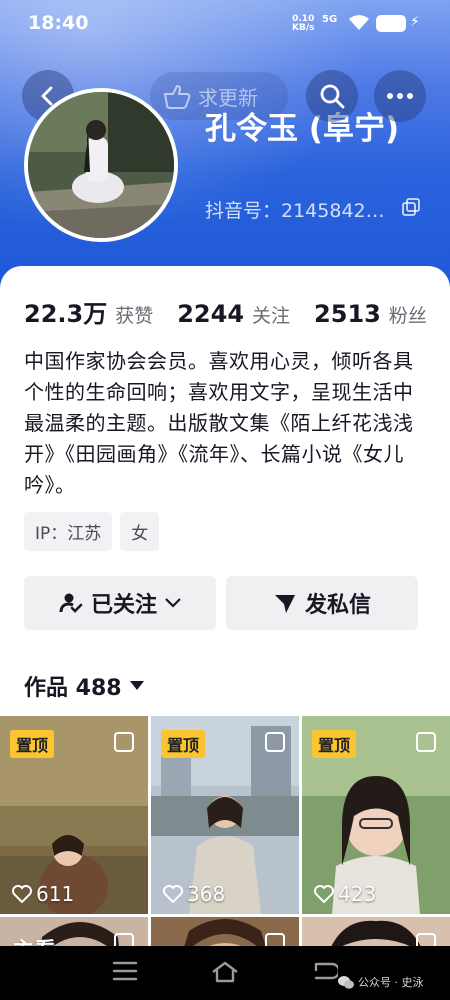  I want to click on menu-icon, so click(125, 973).